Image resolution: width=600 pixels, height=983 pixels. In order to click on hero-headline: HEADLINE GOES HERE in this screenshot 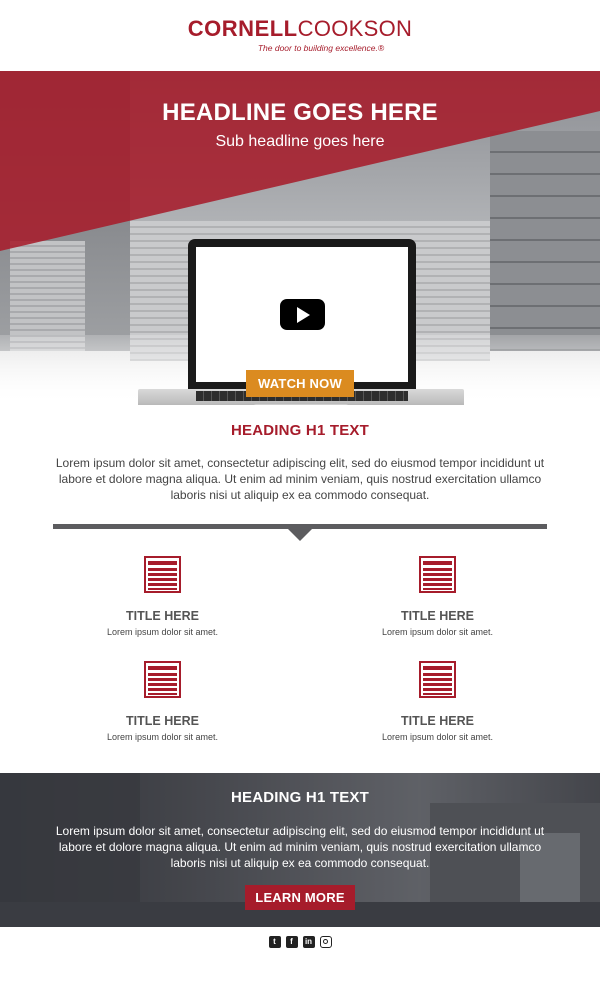, I will do `click(300, 112)`.